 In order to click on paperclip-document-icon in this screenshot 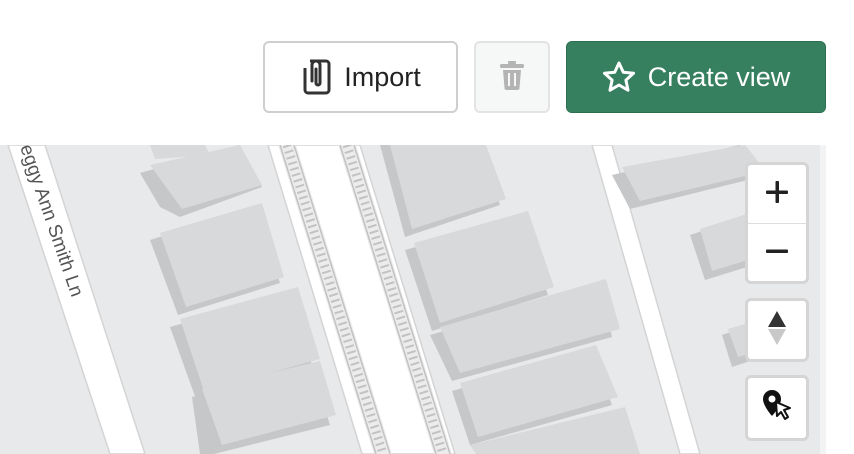, I will do `click(317, 77)`.